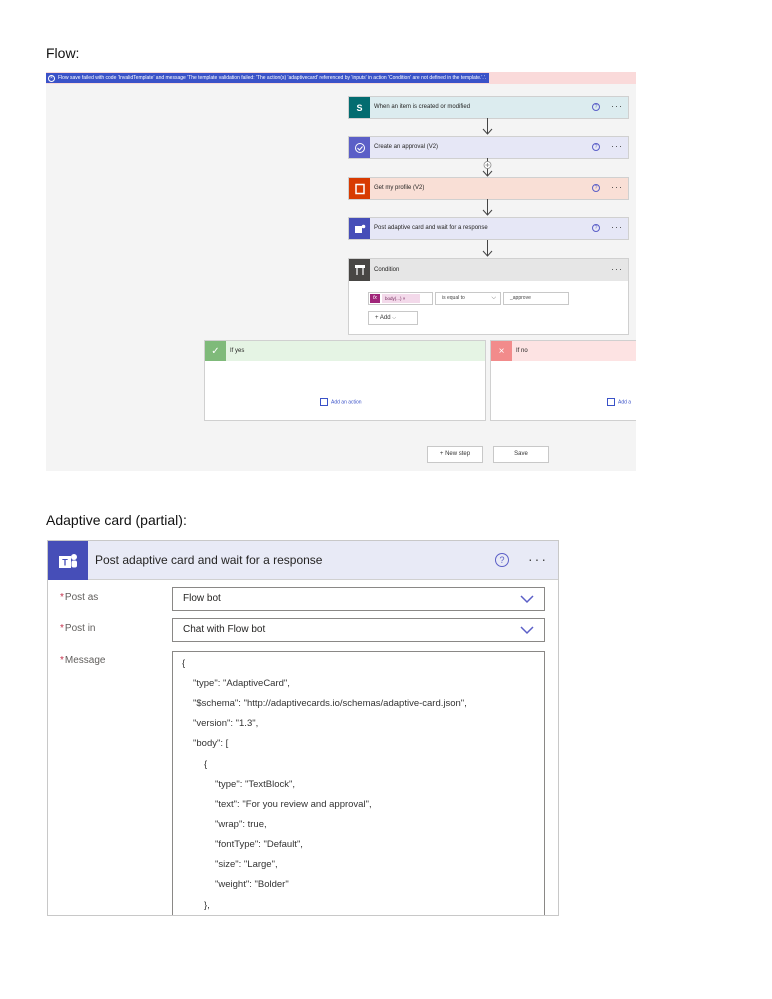 This screenshot has height=999, width=772. What do you see at coordinates (359, 270) in the screenshot?
I see `condition-icon` at bounding box center [359, 270].